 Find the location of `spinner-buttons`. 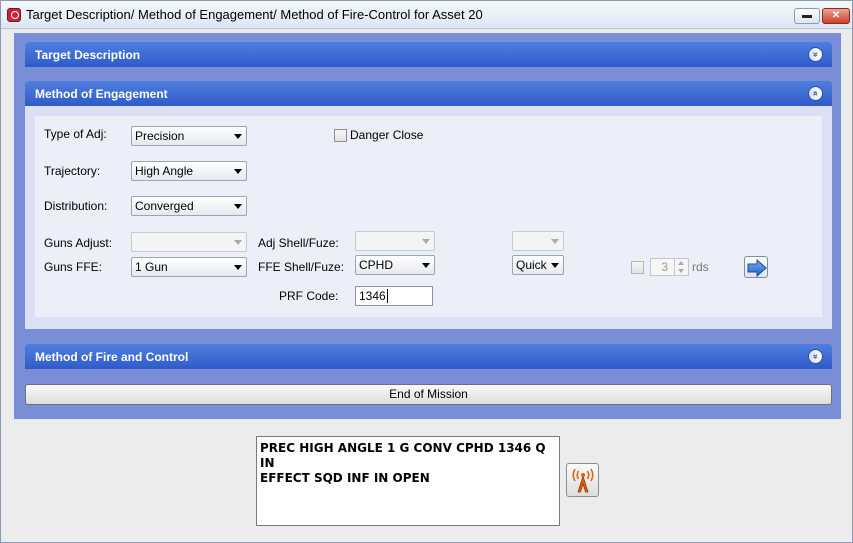

spinner-buttons is located at coordinates (681, 267).